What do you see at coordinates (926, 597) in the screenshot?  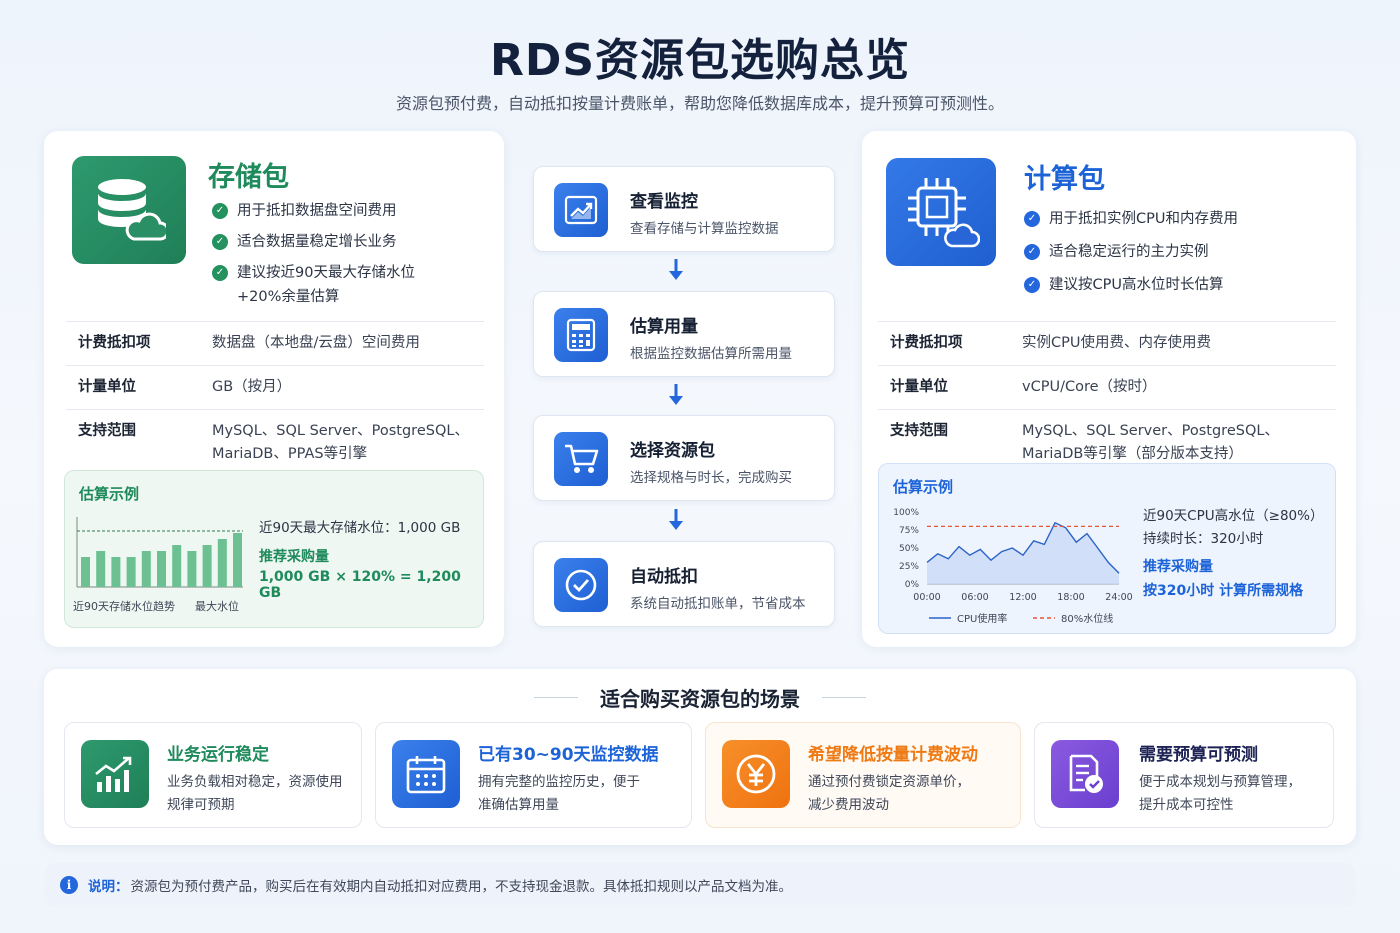 I see `x-tick-label: 00:00` at bounding box center [926, 597].